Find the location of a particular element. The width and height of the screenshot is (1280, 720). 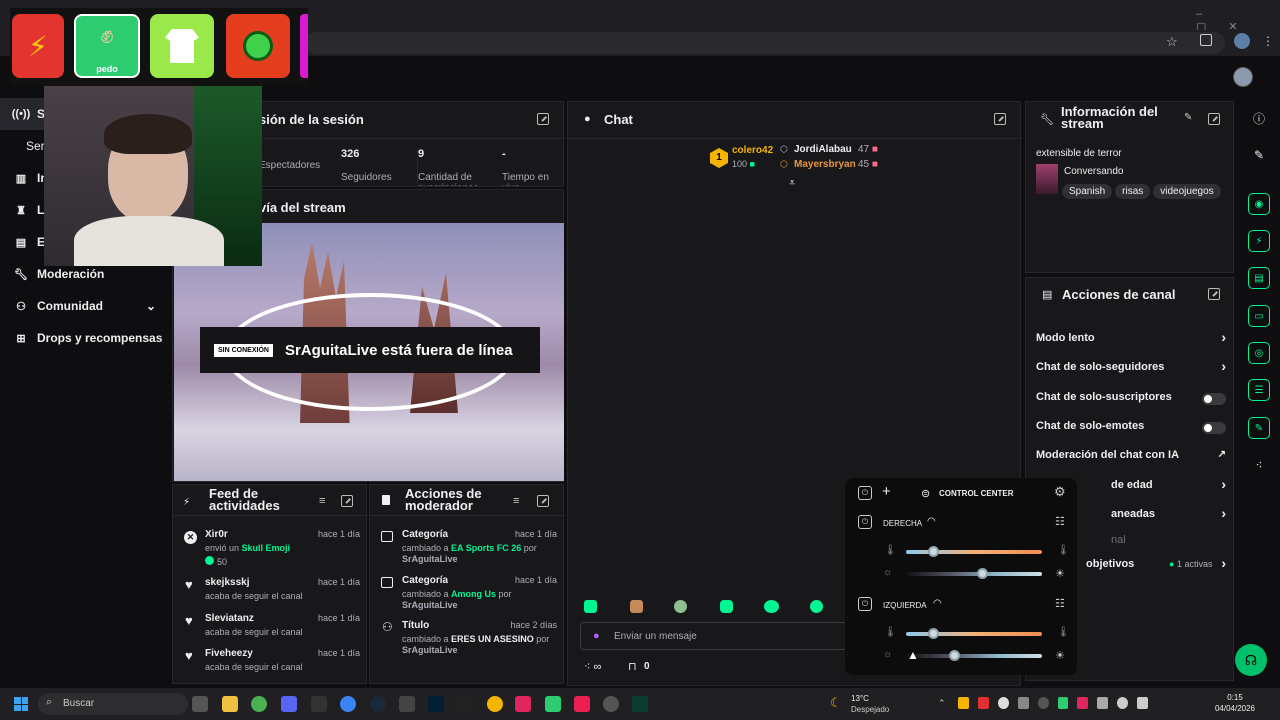

row-followers-only: Chat de solo-seguidores › is located at coordinates (1131, 366).